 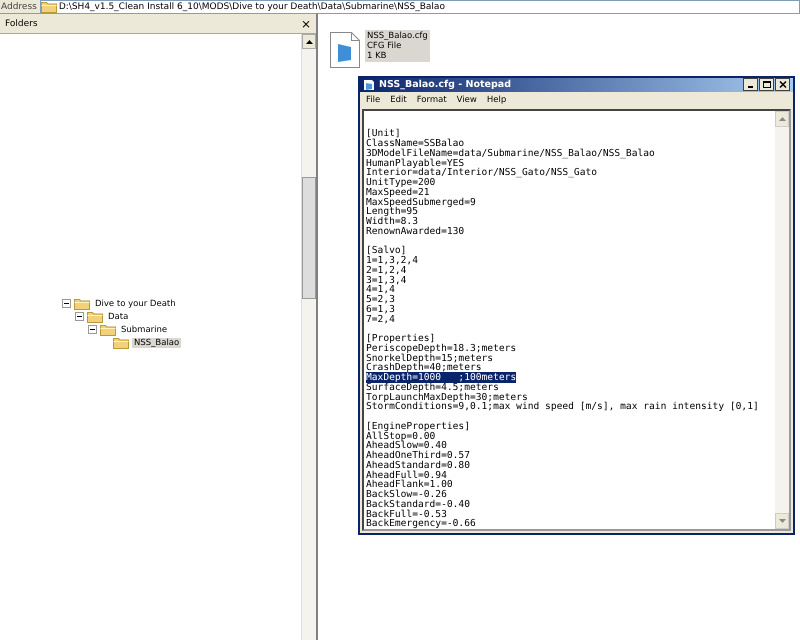 I want to click on close-icon, so click(x=782, y=85).